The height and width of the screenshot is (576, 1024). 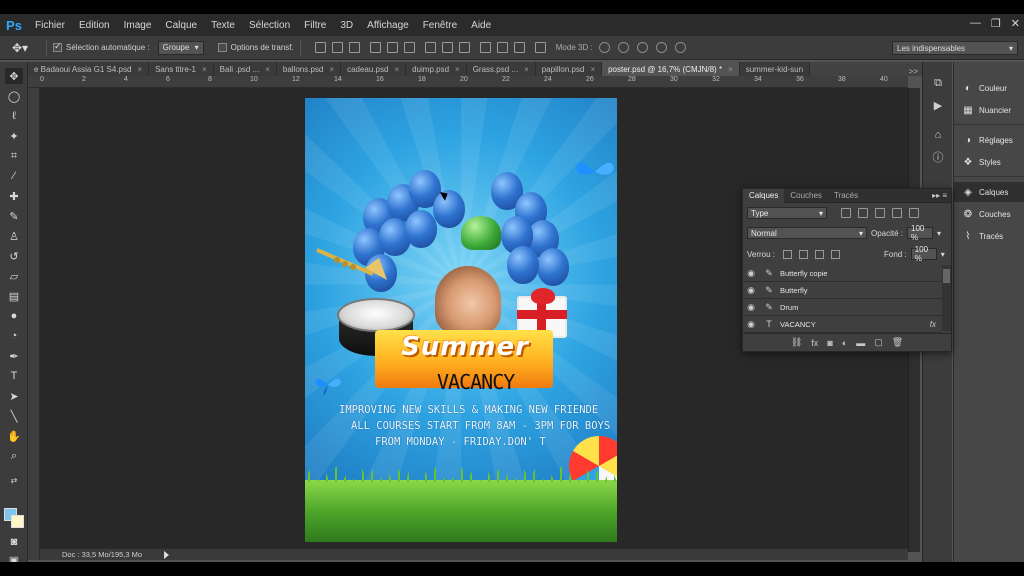 What do you see at coordinates (409, 47) in the screenshot?
I see `align-right-icon` at bounding box center [409, 47].